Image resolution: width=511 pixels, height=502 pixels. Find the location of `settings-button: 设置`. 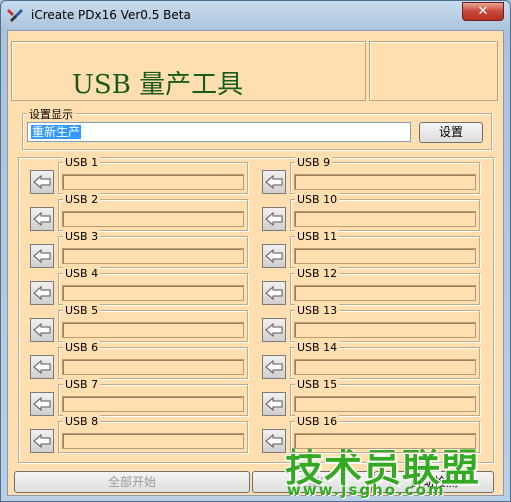

settings-button: 设置 is located at coordinates (451, 132).